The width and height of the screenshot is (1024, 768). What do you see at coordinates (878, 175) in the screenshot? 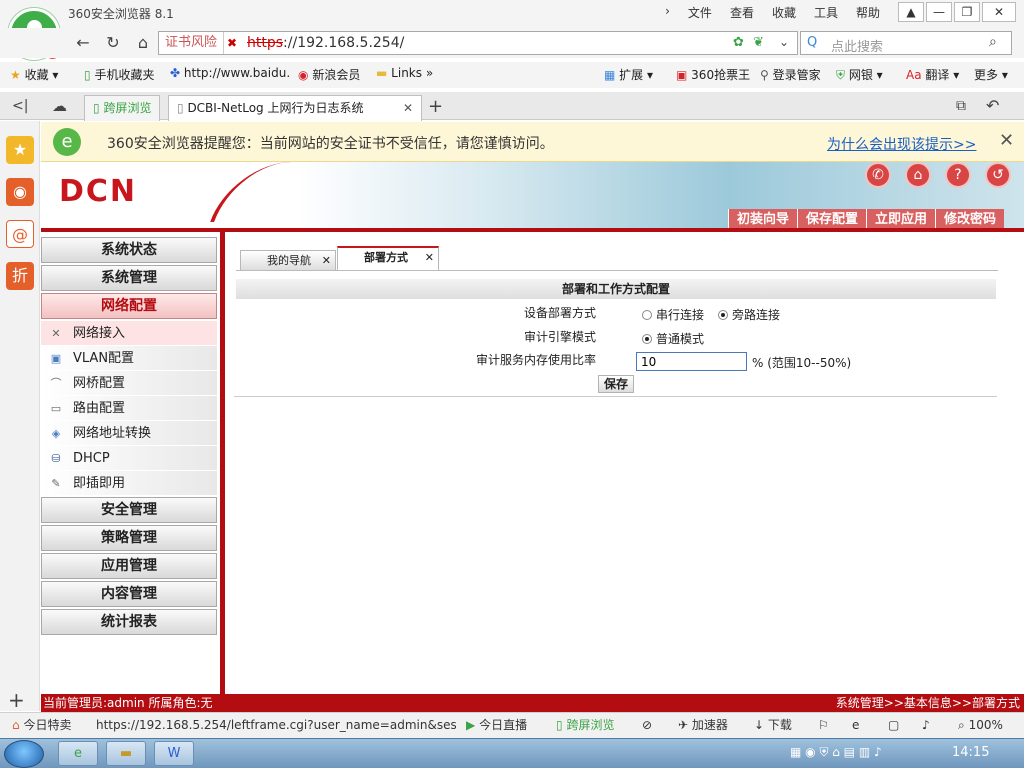
I see `logout-icon: ✆` at bounding box center [878, 175].